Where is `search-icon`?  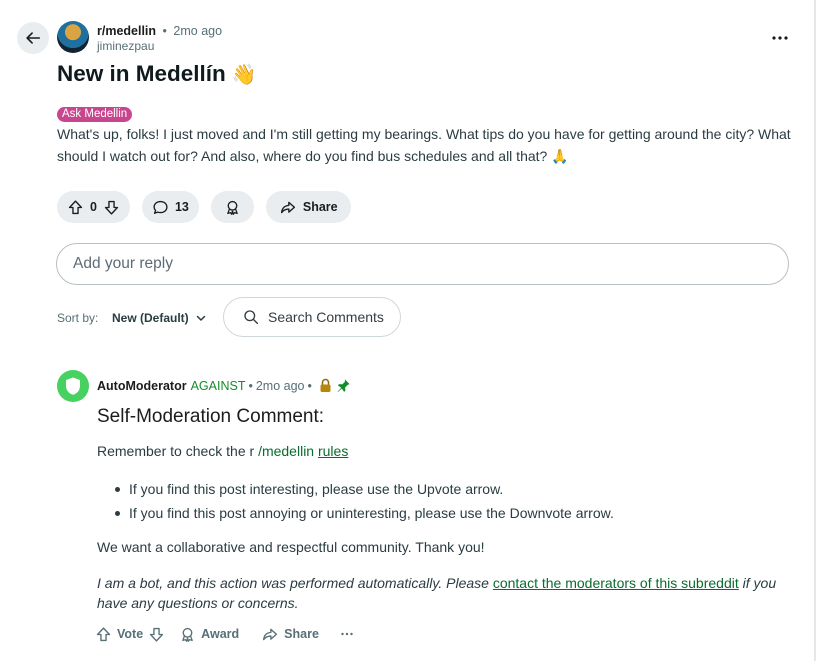 search-icon is located at coordinates (251, 317).